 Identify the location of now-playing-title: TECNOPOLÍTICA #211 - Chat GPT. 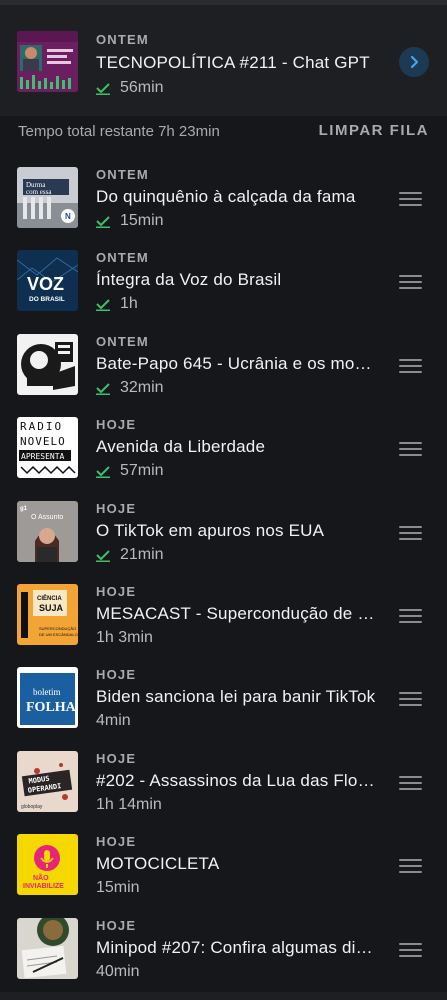
(238, 63).